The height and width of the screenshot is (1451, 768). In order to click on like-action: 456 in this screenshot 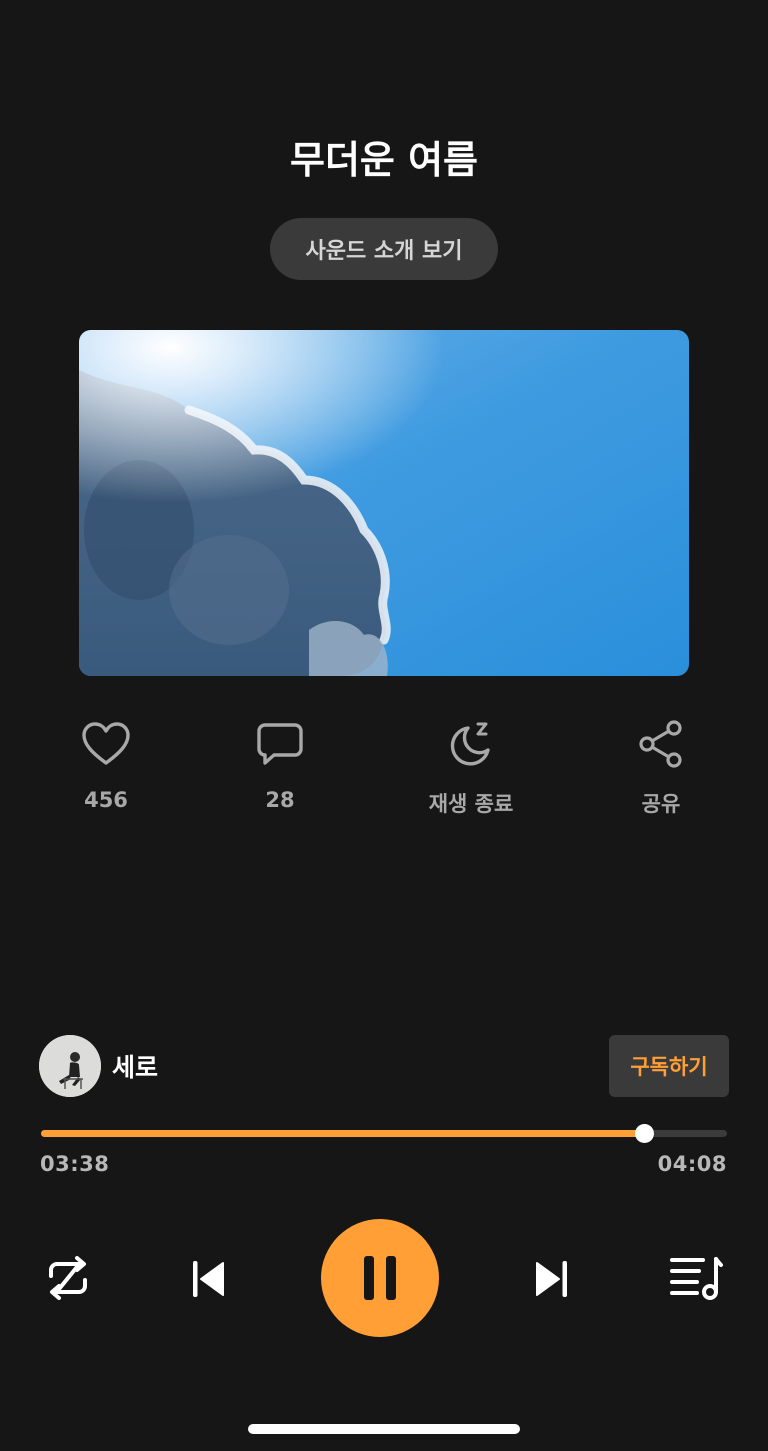, I will do `click(106, 764)`.